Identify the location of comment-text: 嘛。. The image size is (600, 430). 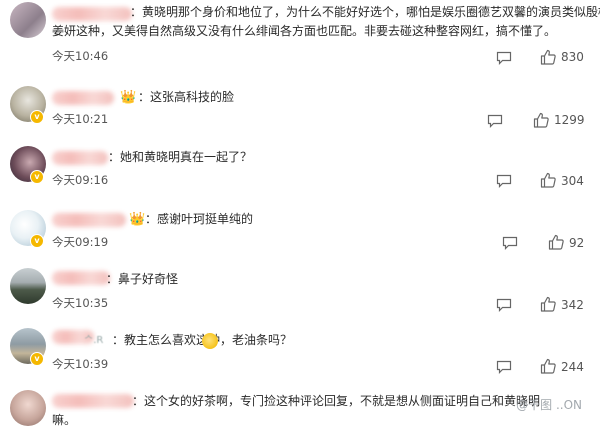
(64, 420).